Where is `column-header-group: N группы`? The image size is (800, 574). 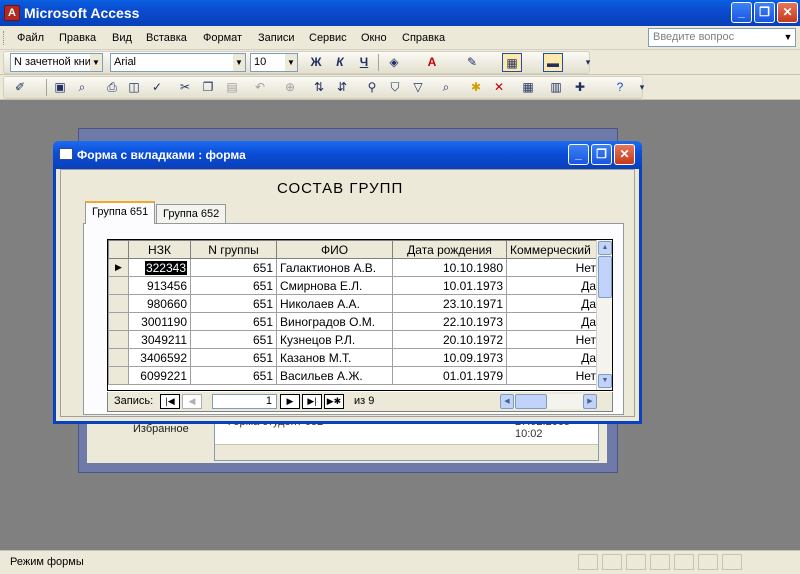
column-header-group: N группы is located at coordinates (233, 249).